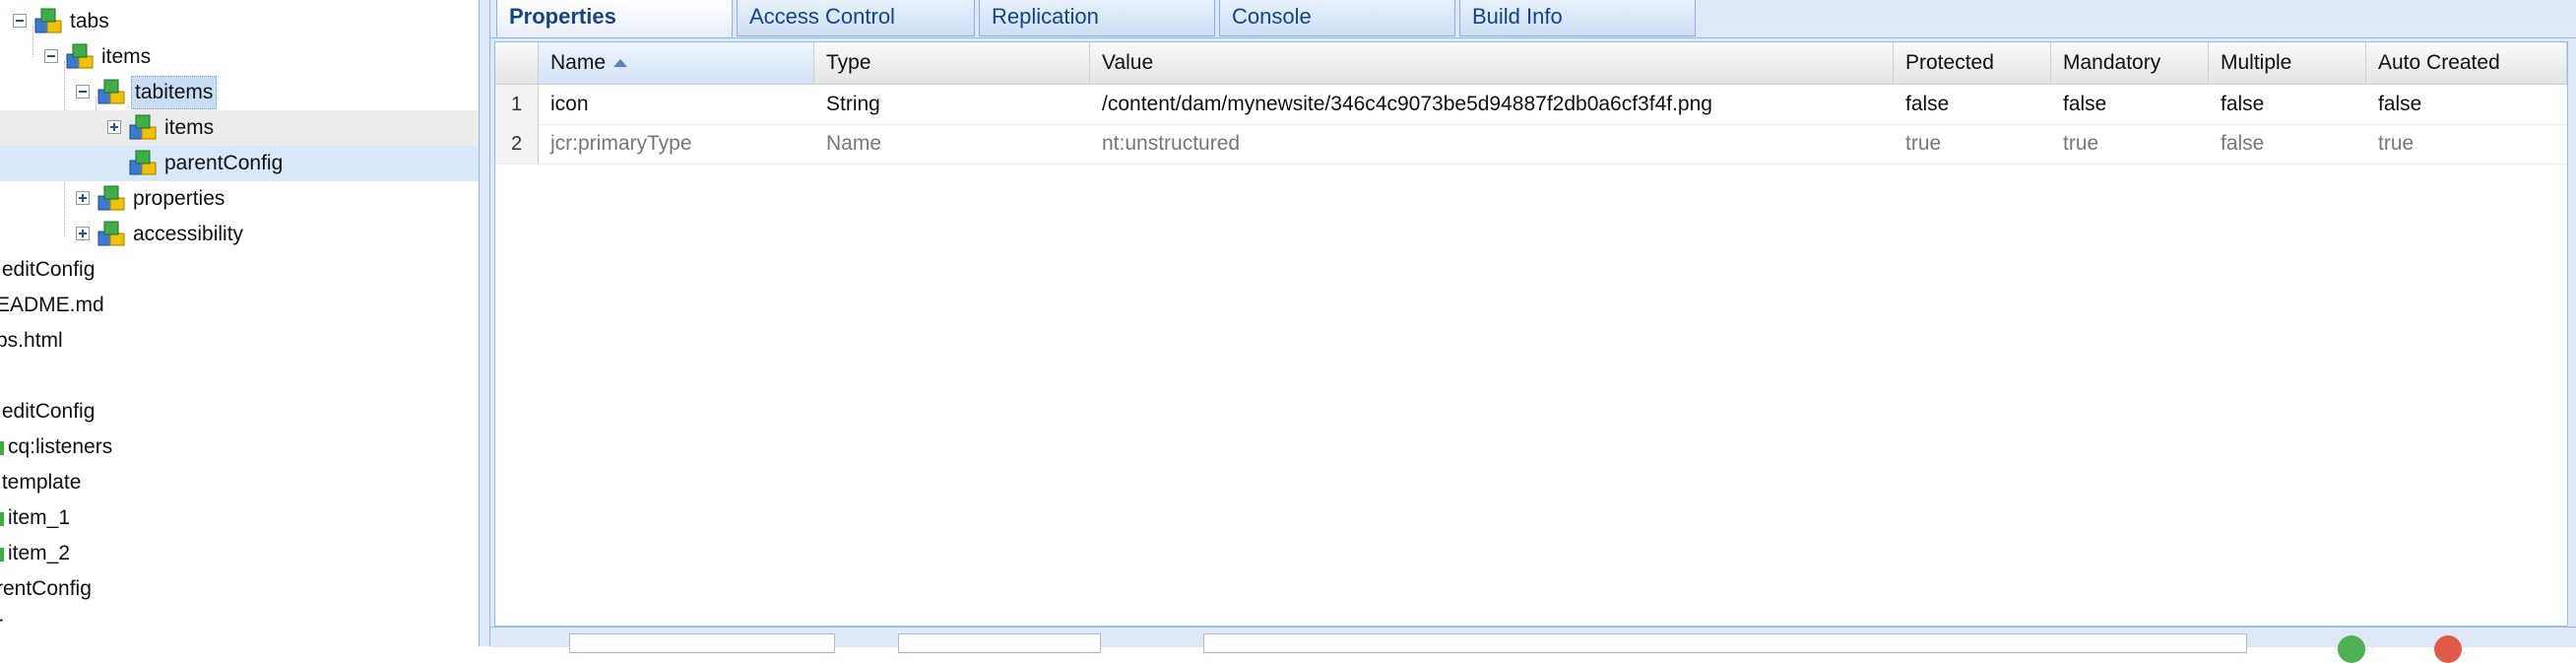  I want to click on tree-node-label: tabs, so click(89, 21).